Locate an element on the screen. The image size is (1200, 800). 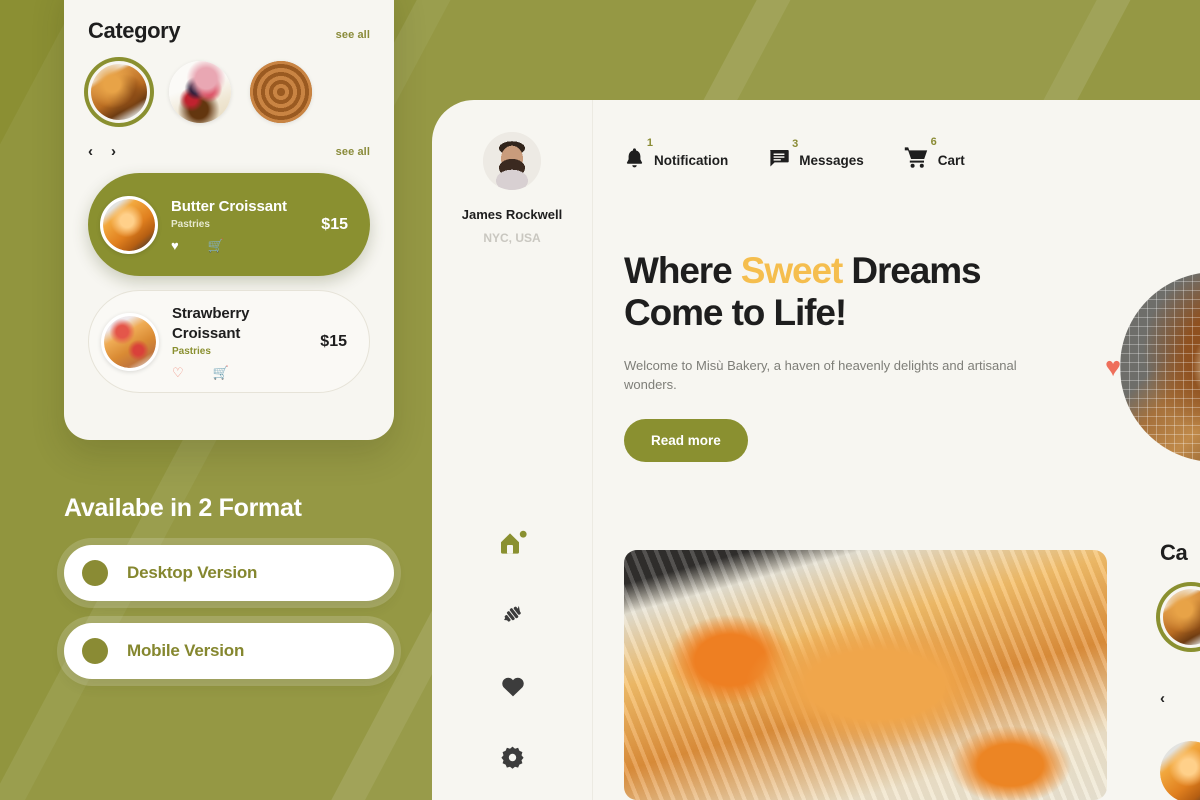
sidebar-item-pastries is located at coordinates (512, 616).